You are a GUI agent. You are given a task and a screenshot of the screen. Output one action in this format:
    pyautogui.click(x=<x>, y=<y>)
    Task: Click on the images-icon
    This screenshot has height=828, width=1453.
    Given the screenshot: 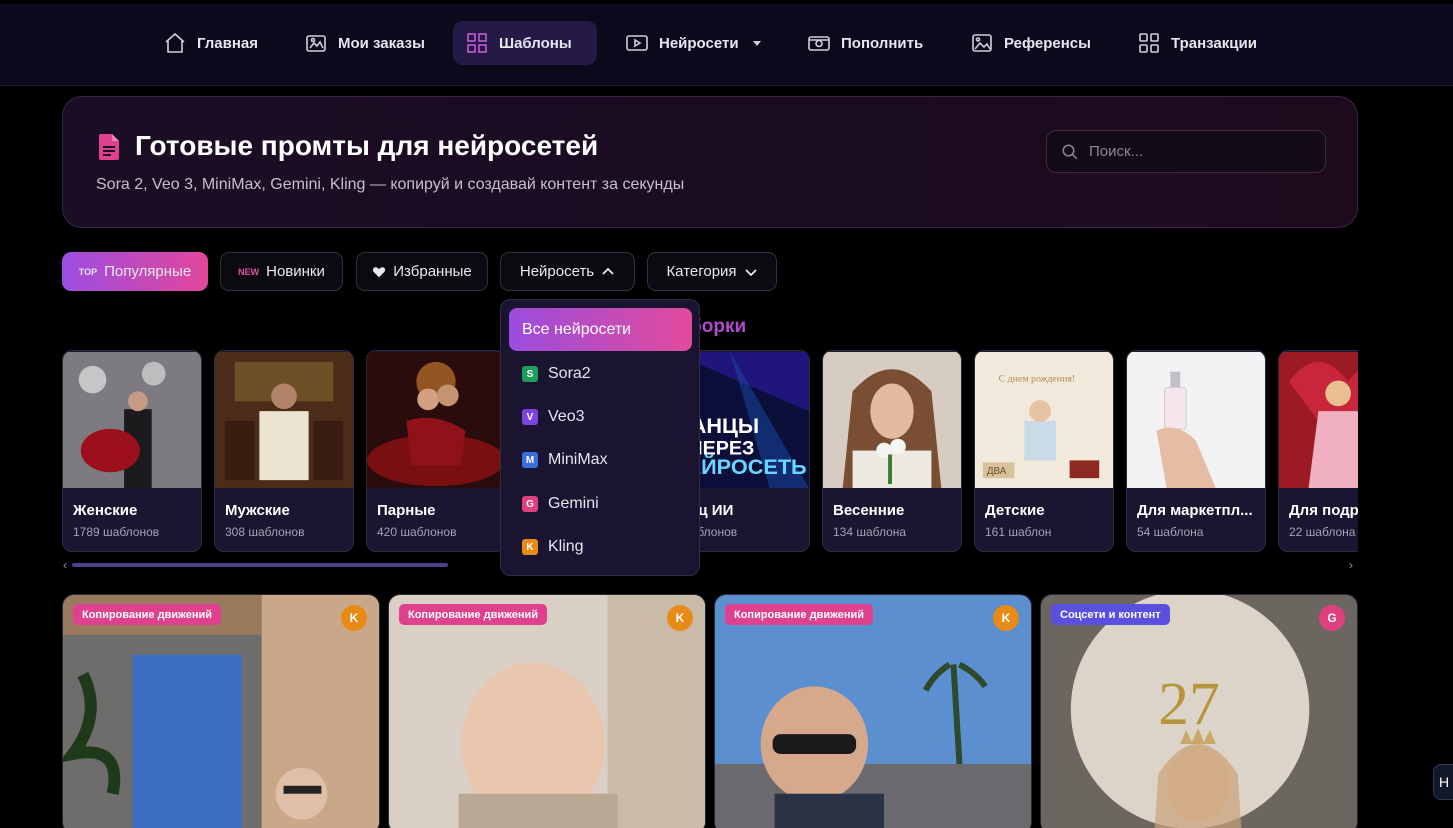 What is the action you would take?
    pyautogui.click(x=316, y=43)
    